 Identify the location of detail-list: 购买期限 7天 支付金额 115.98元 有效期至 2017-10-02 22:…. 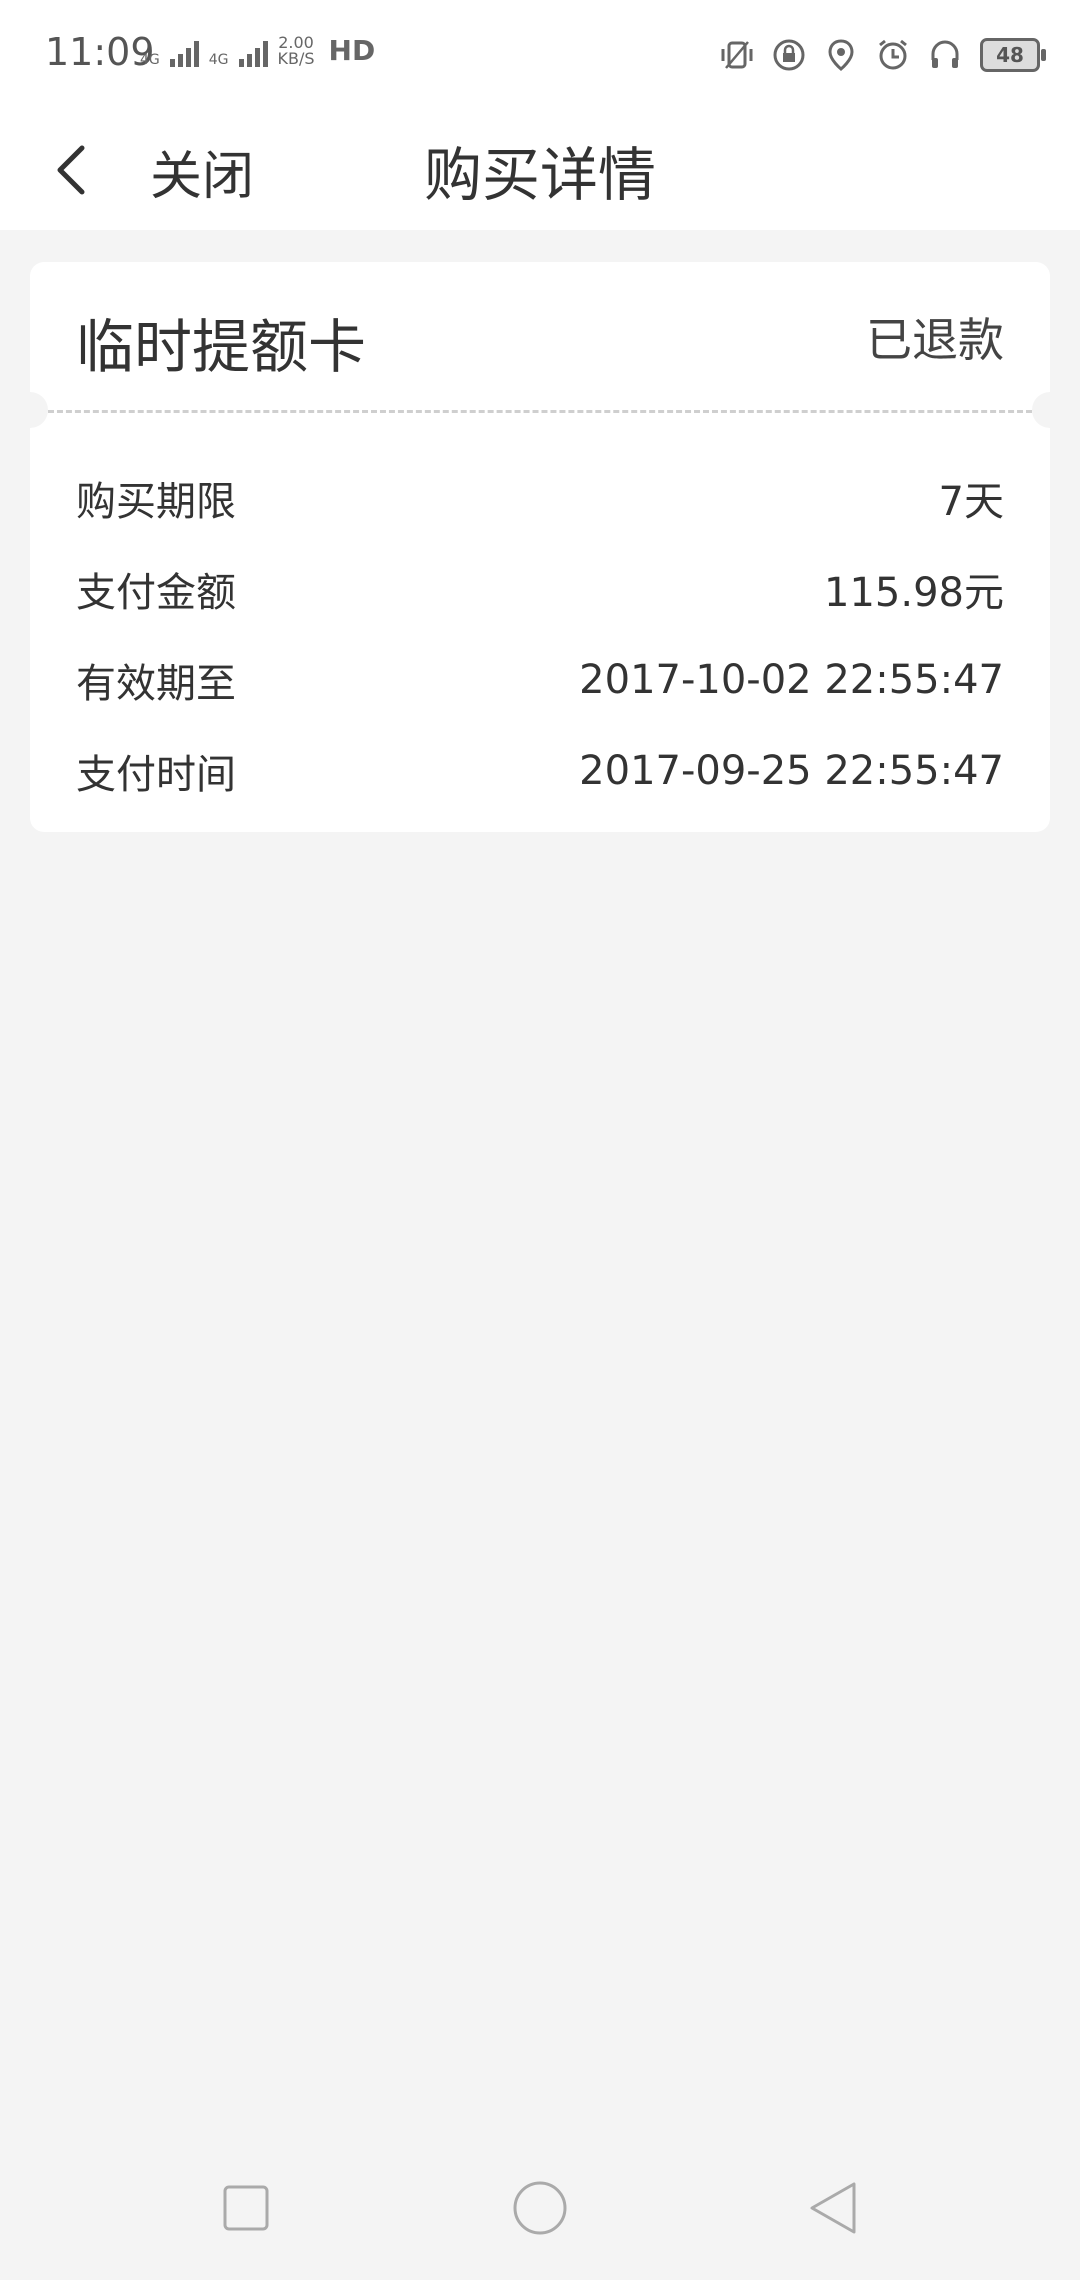
(540, 634).